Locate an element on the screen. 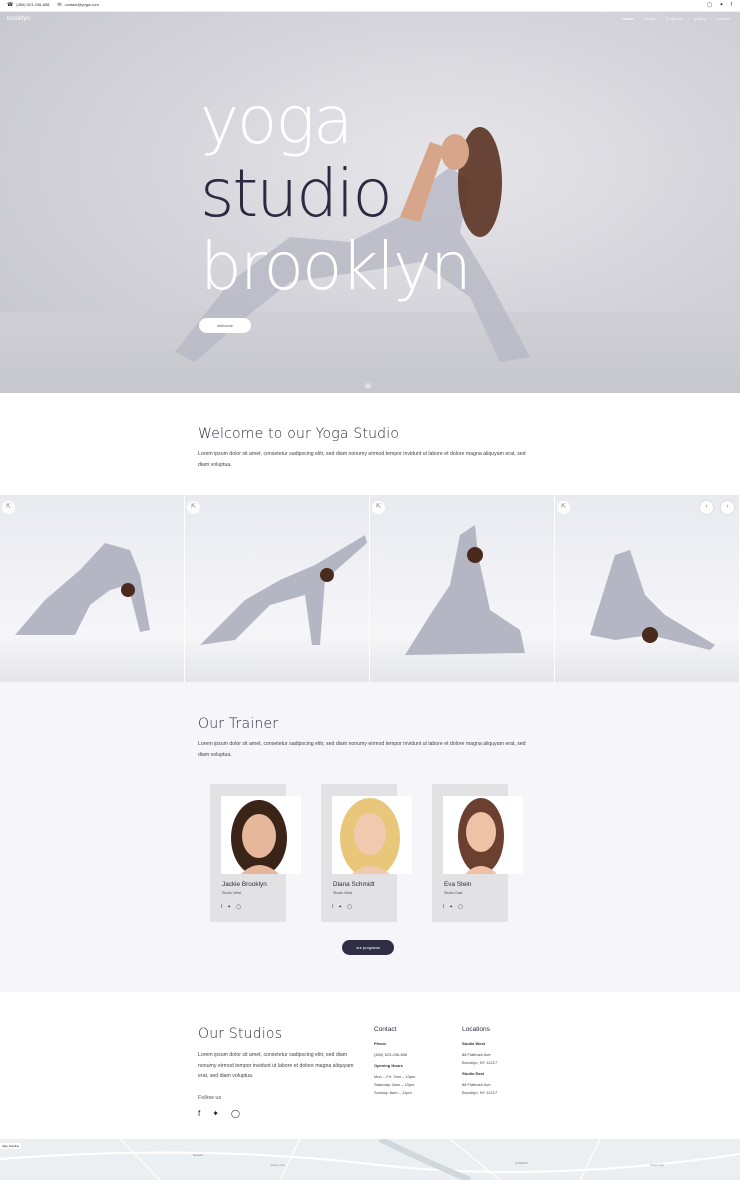 Image resolution: width=740 pixels, height=1180 pixels. trainers-heading: Our Trainer is located at coordinates (238, 724).